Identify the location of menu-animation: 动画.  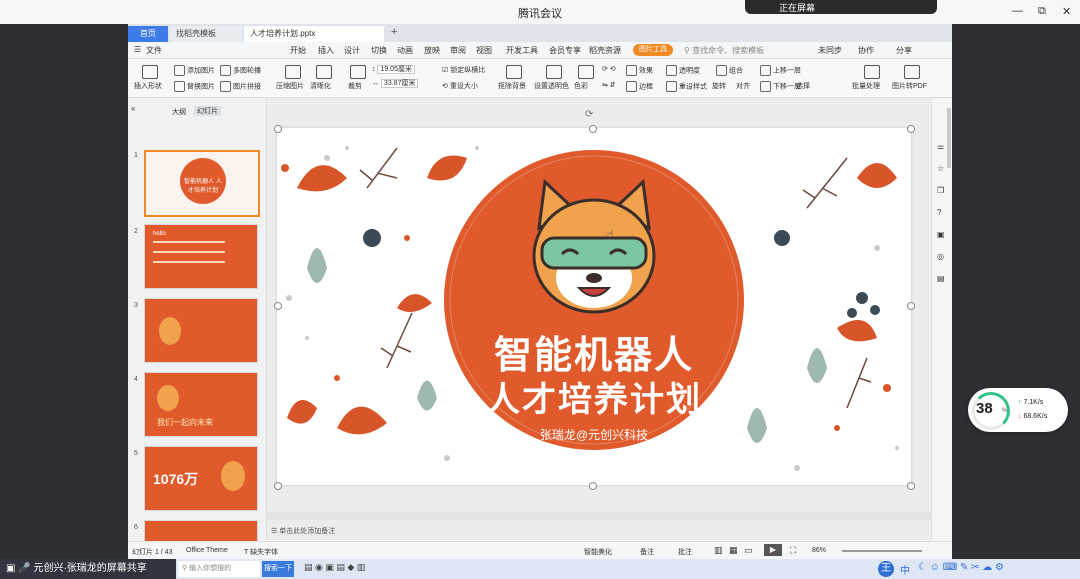
(405, 50).